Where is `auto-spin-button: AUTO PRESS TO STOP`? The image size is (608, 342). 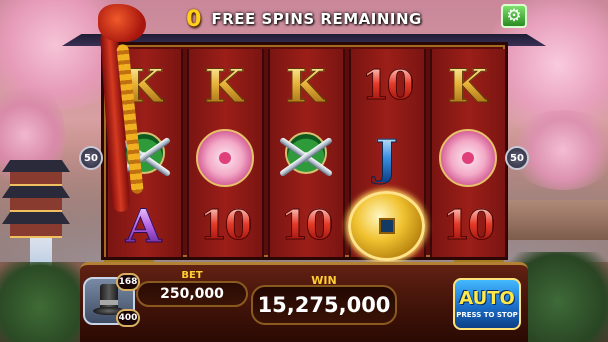 auto-spin-button: AUTO PRESS TO STOP is located at coordinates (487, 304).